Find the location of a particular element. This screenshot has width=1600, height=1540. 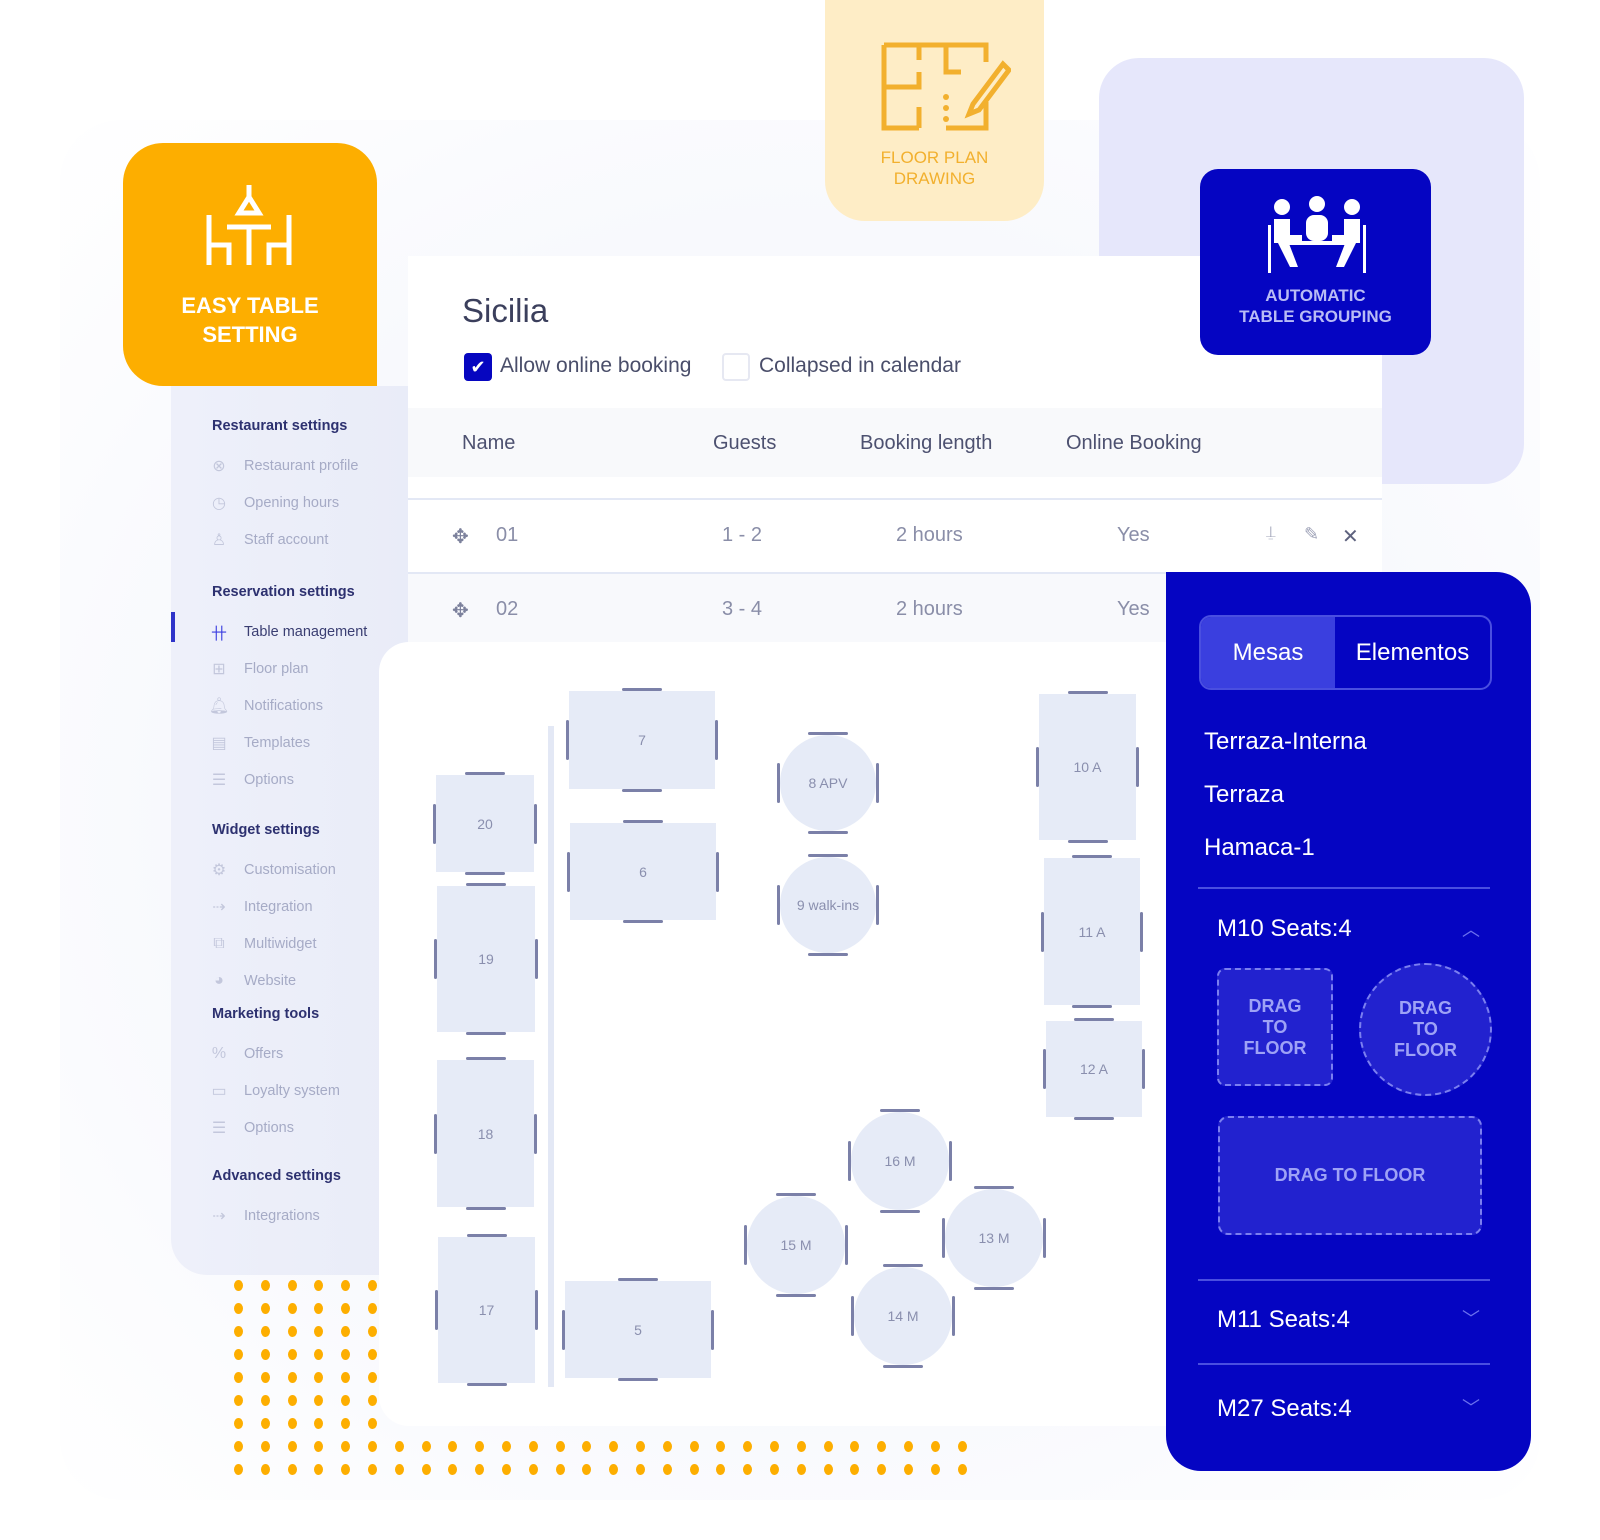

sidebar-item-customisation: ⚙ Customisation is located at coordinates (274, 870).